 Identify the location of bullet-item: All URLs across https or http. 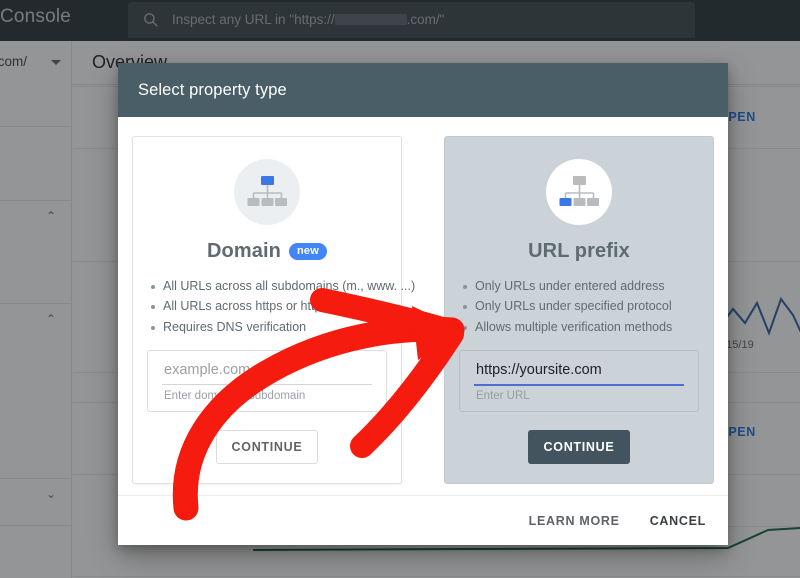
(270, 306).